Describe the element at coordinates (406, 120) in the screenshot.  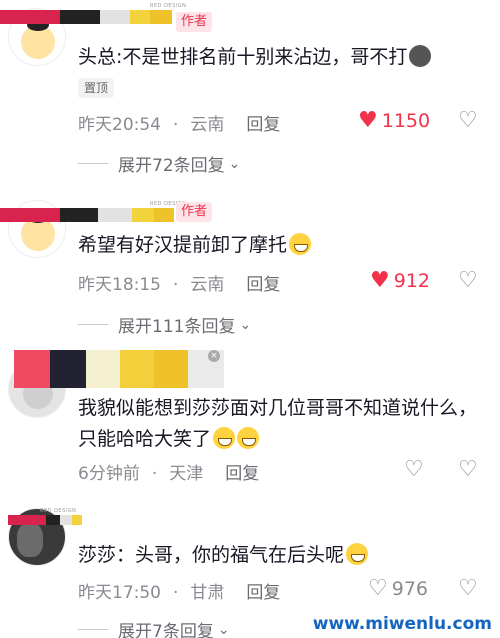
I see `like-count: 1150` at that location.